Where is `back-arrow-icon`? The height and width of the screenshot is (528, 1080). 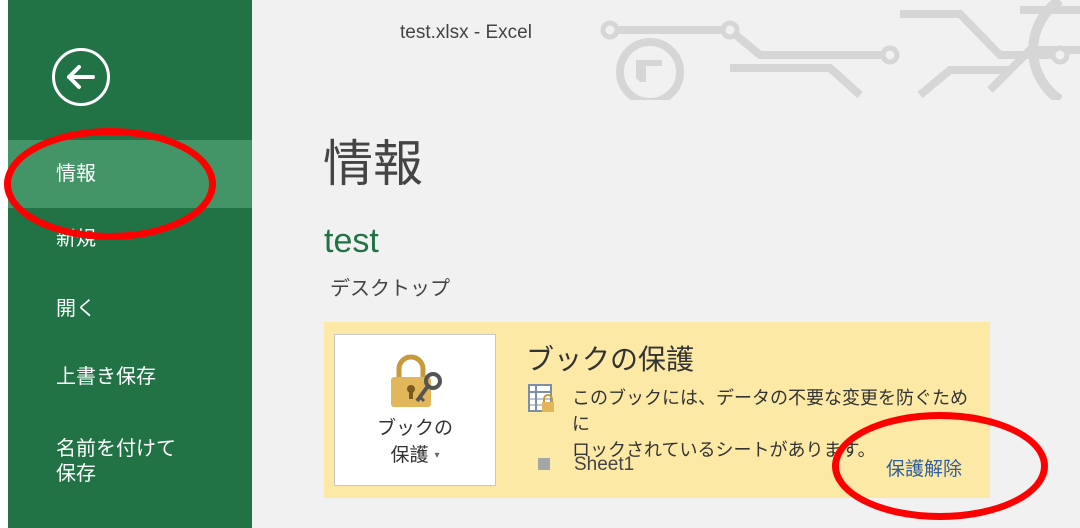
back-arrow-icon is located at coordinates (81, 77).